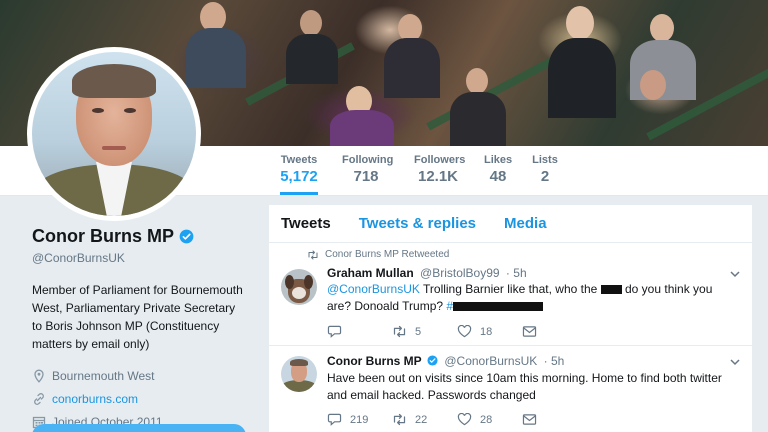 This screenshot has height=432, width=768. Describe the element at coordinates (359, 331) in the screenshot. I see `reply-button` at that location.